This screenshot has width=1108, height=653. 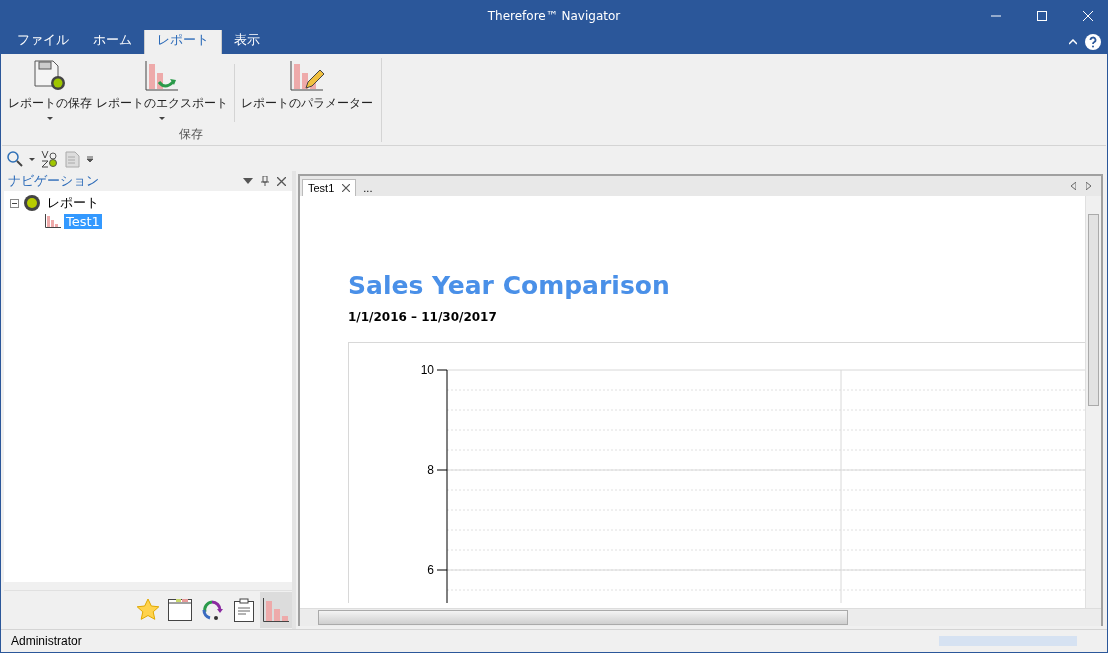 What do you see at coordinates (32, 203) in the screenshot?
I see `status-circle-icon` at bounding box center [32, 203].